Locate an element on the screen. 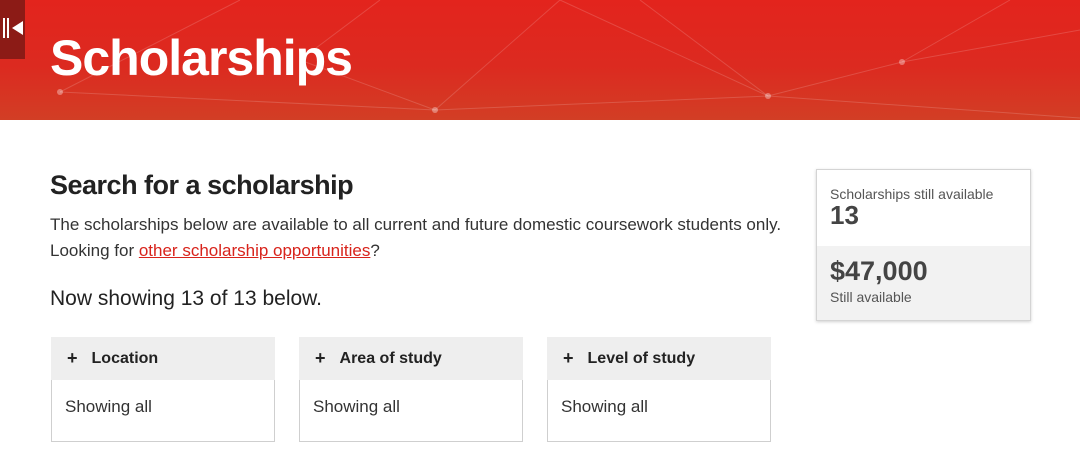 This screenshot has height=455, width=1080. stats-available-count: 13 is located at coordinates (844, 215).